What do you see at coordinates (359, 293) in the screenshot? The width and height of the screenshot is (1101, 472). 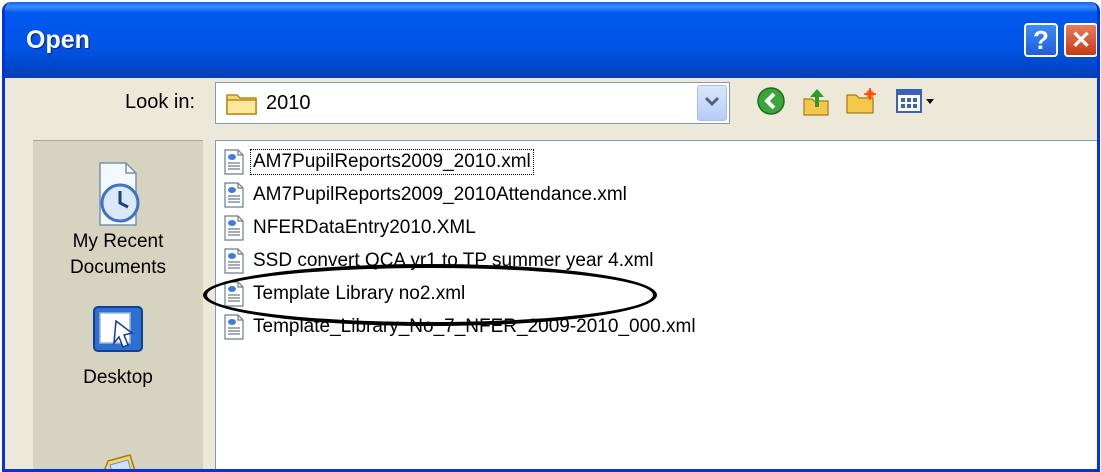 I see `file-name: Template Library no2.xml` at bounding box center [359, 293].